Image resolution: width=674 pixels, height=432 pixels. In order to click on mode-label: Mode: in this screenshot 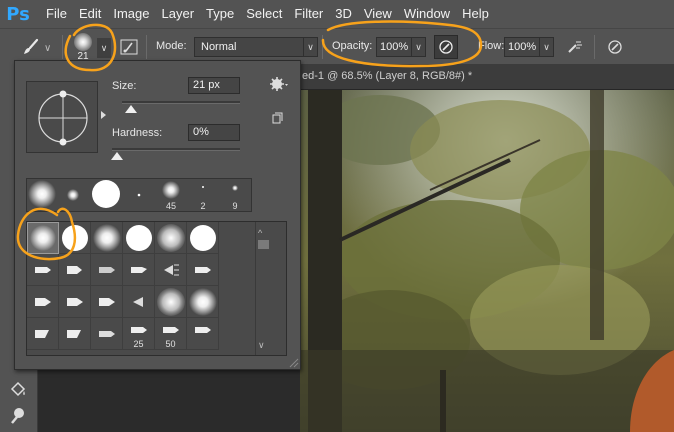, I will do `click(171, 46)`.